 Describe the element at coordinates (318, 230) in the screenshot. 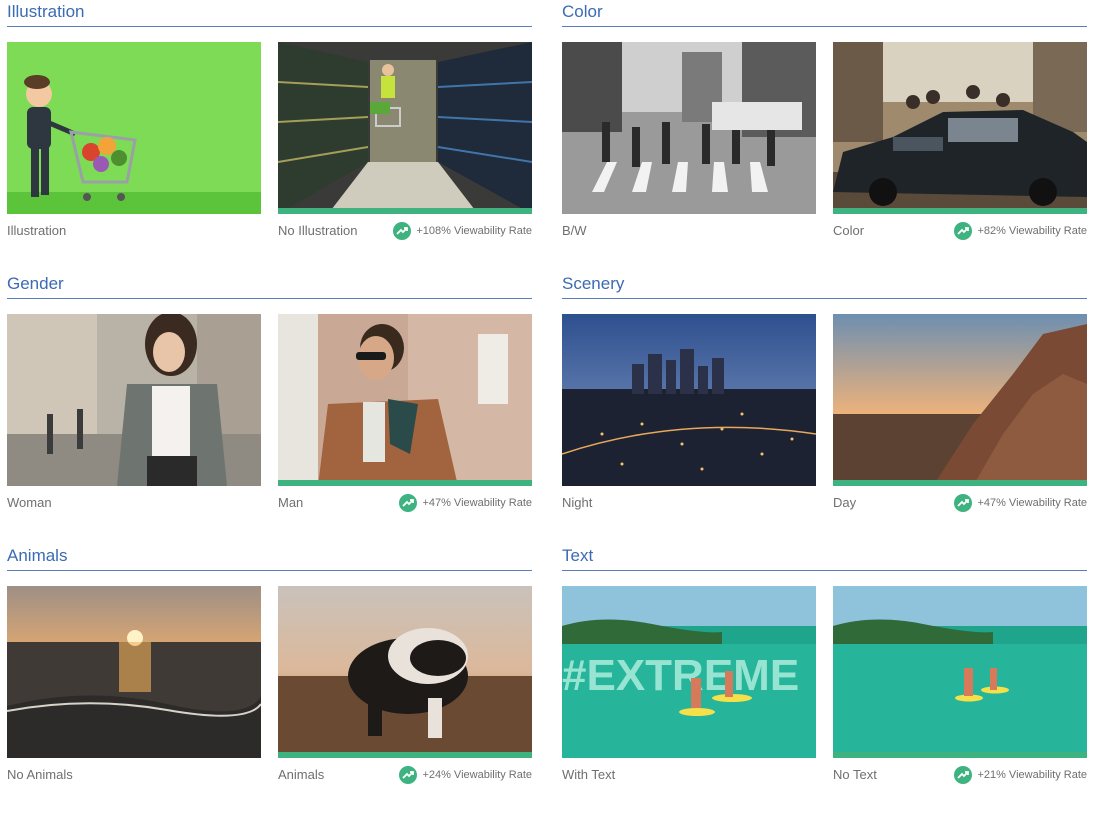

I see `variant-label: No Illustration` at that location.